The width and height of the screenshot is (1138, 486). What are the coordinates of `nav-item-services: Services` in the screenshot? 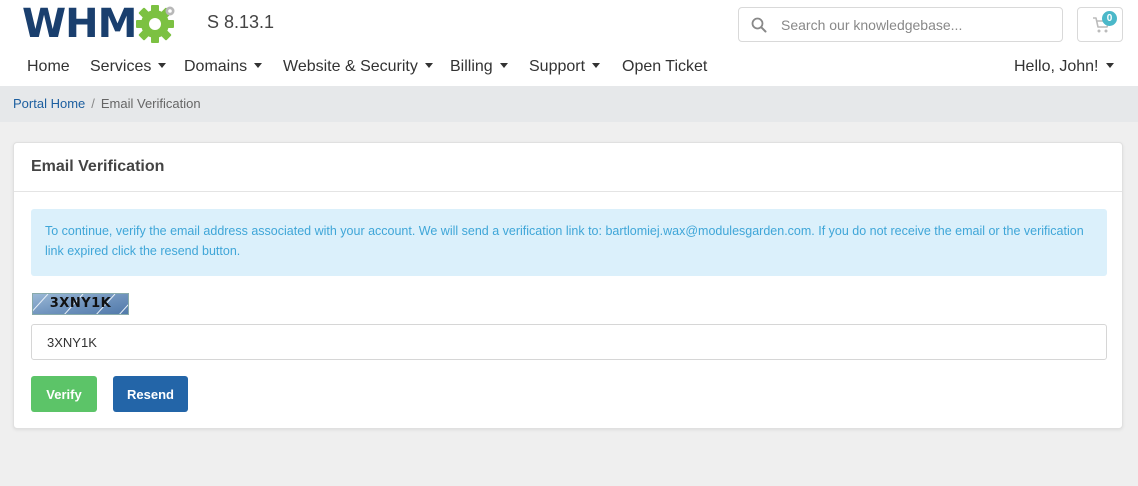 It's located at (128, 67).